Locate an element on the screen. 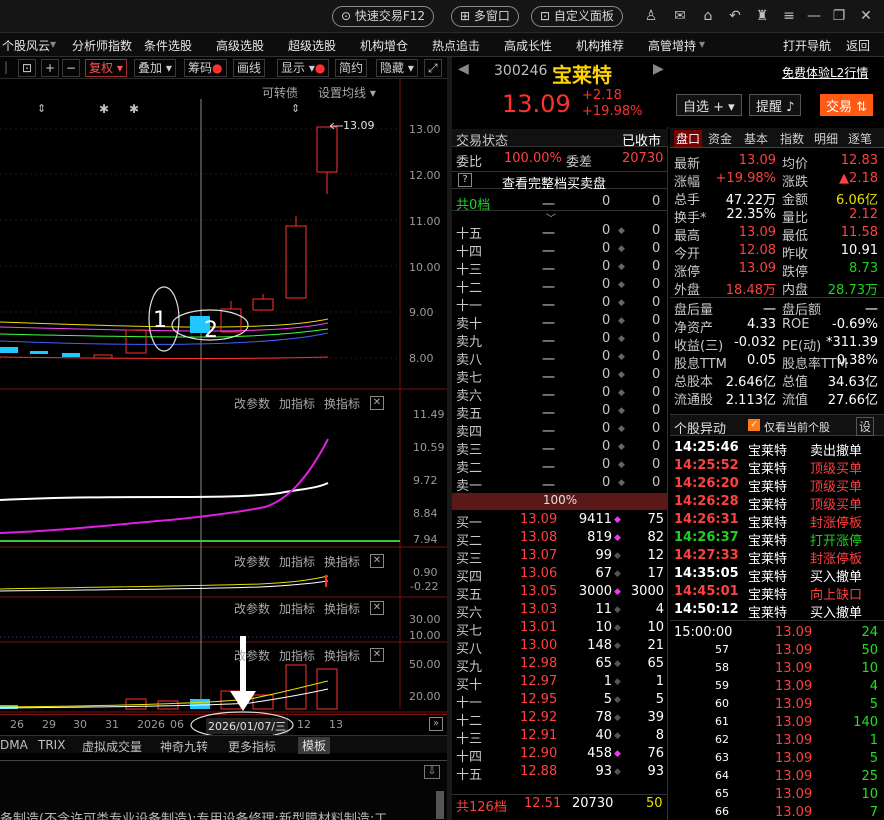  panel3-params-button: 改参数 is located at coordinates (252, 561).